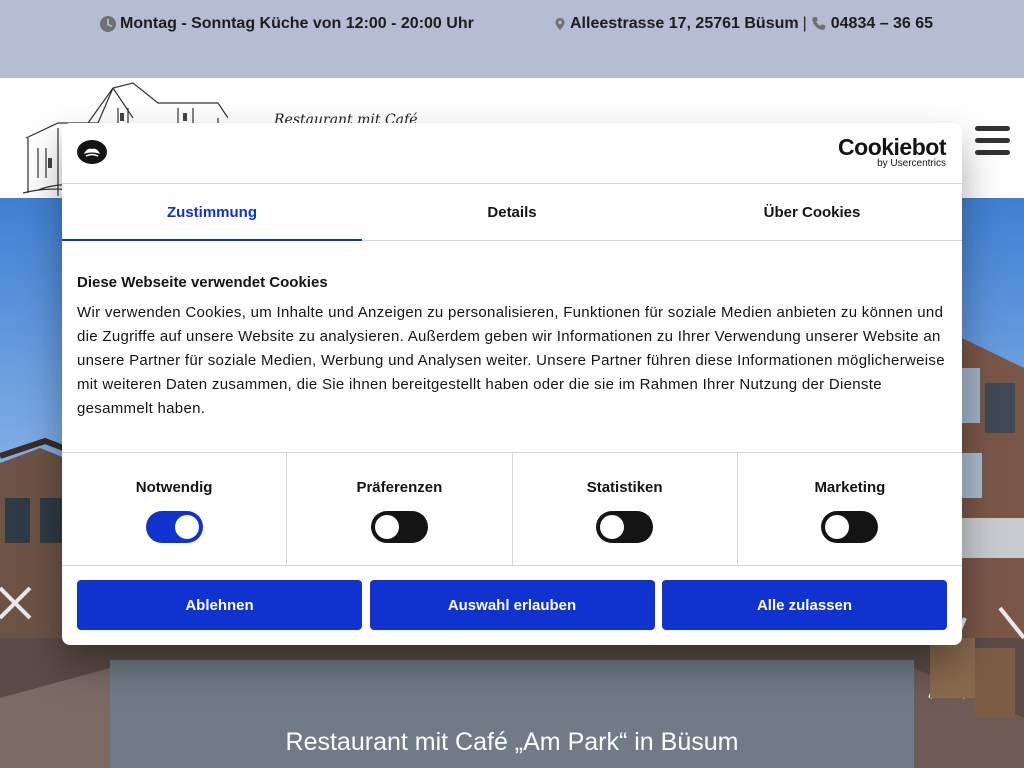 This screenshot has width=1024, height=768. Describe the element at coordinates (850, 527) in the screenshot. I see `marketing-toggle` at that location.